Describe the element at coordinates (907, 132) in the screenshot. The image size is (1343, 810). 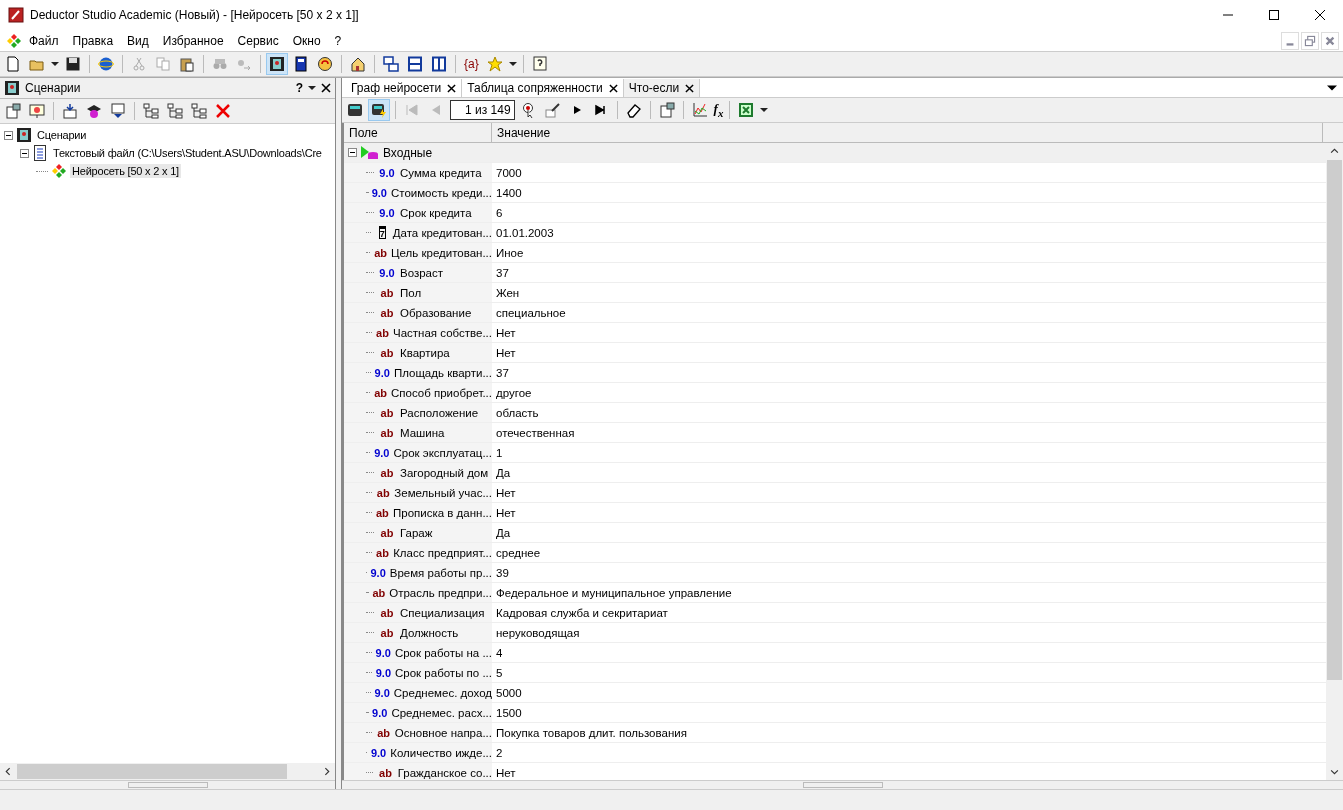
I see `column-header: Значение` at that location.